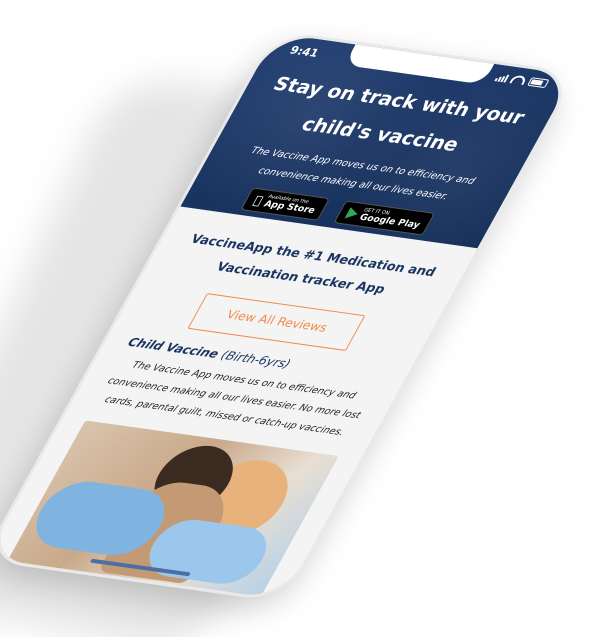 This screenshot has height=637, width=606. I want to click on wifi-icon, so click(518, 80).